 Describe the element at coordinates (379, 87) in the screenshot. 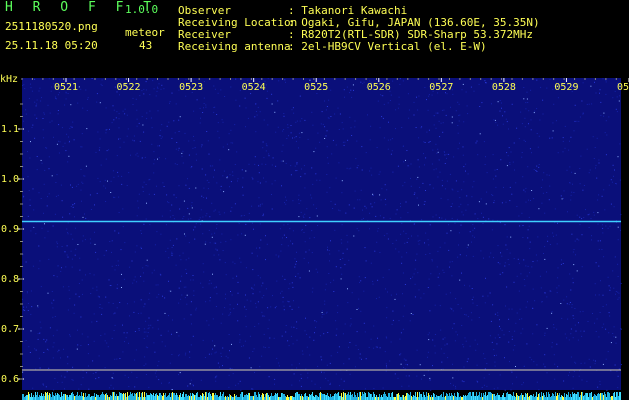

I see `time-tick-label: 0526` at that location.